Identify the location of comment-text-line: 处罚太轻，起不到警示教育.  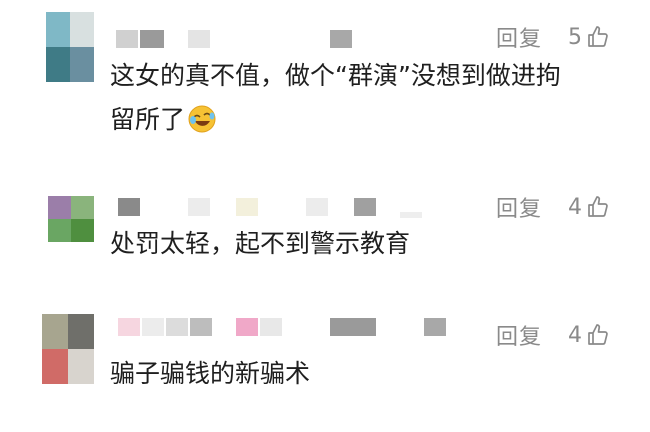
(260, 243).